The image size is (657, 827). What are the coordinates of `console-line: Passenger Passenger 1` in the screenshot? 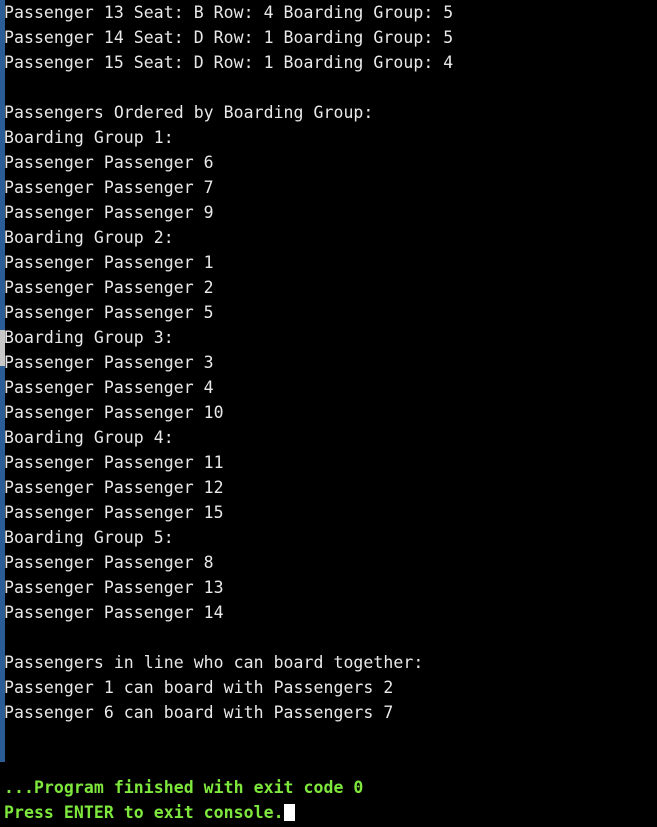 It's located at (109, 262).